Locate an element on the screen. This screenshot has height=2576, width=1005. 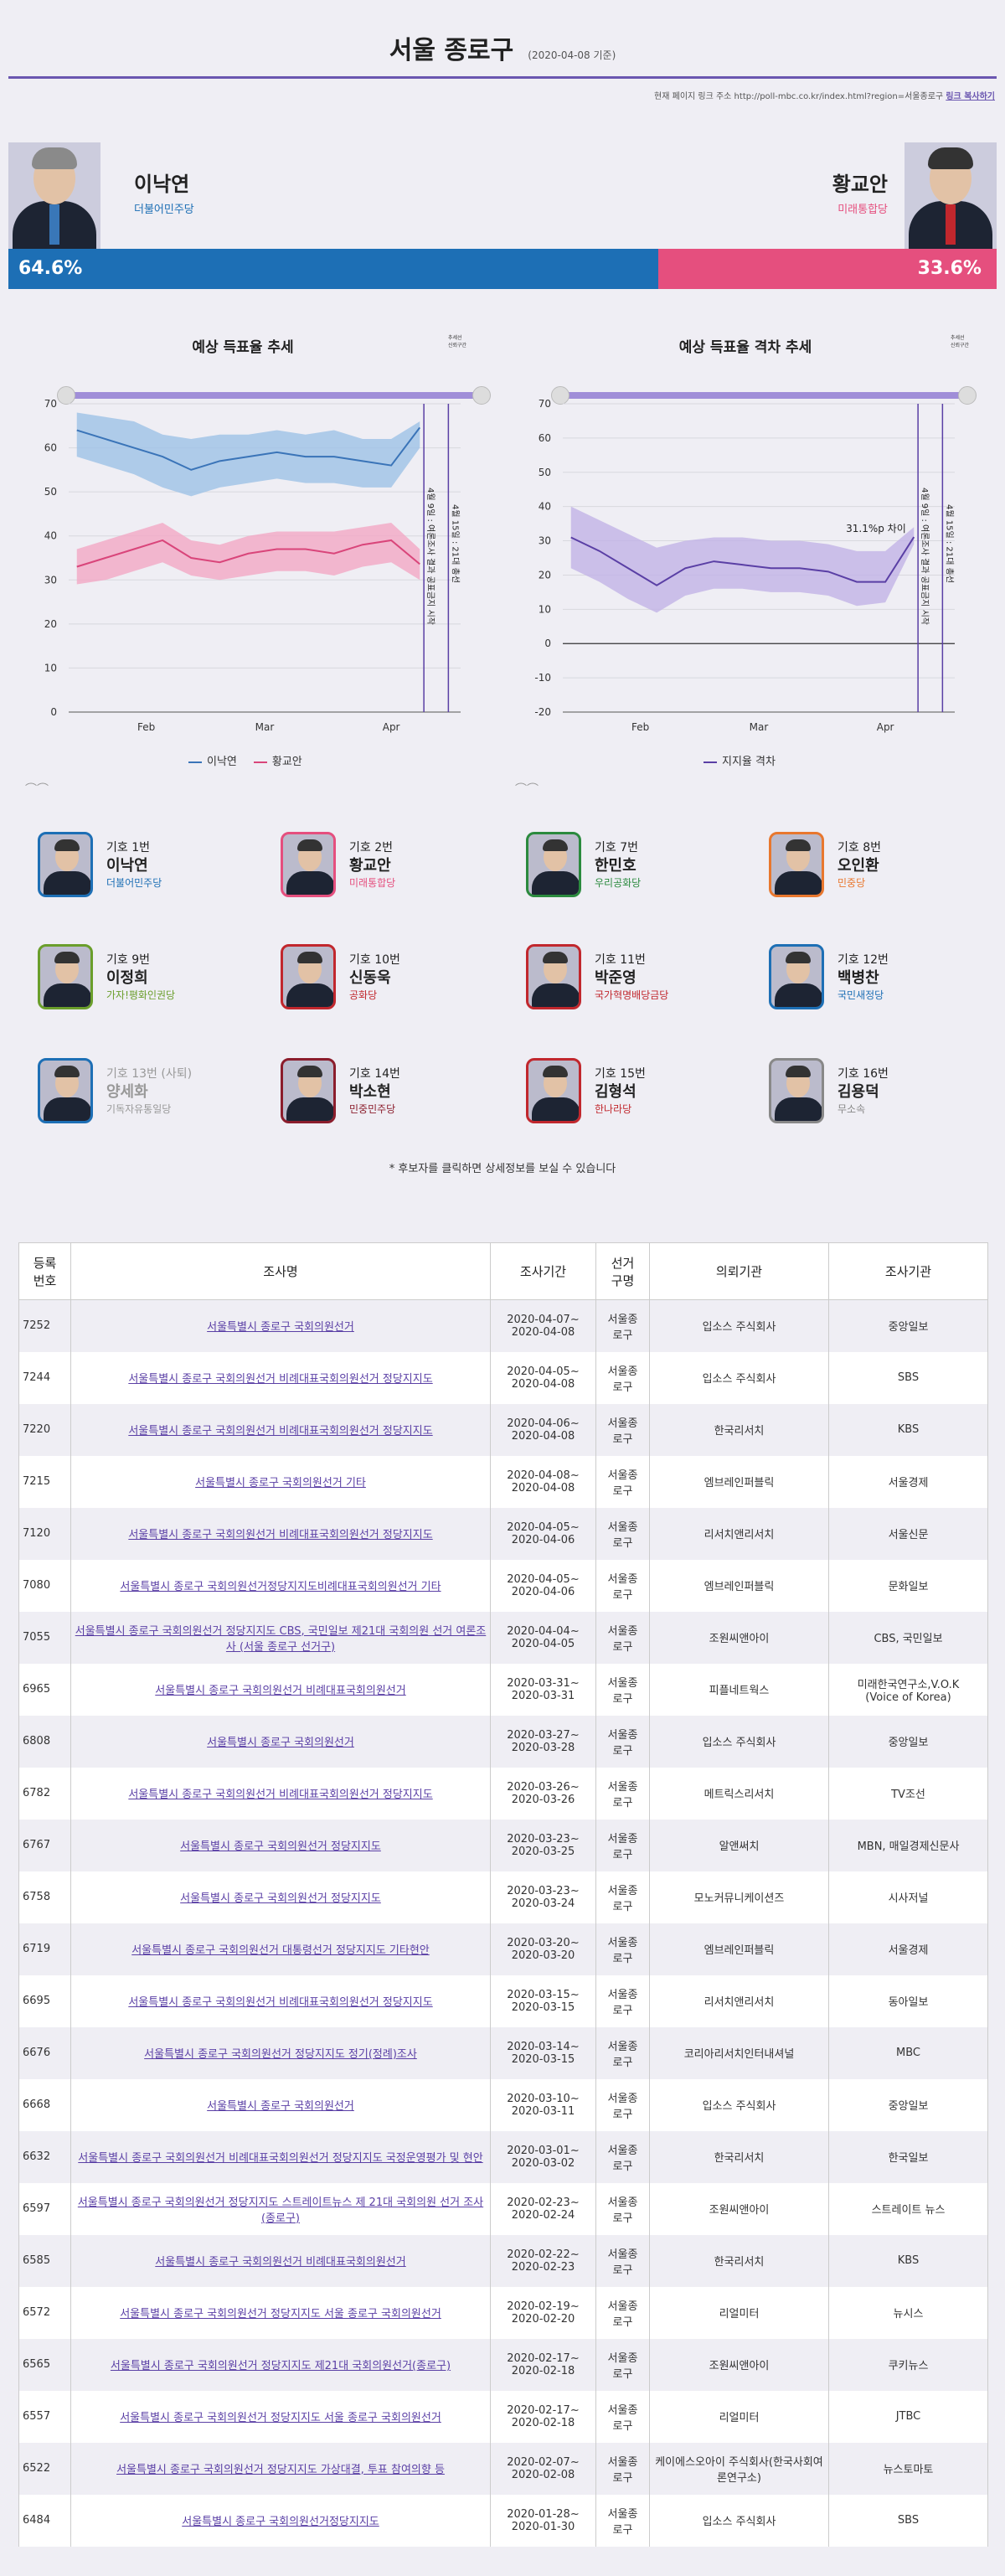
chart1-title: 예상 득표율 추세 is located at coordinates (243, 347).